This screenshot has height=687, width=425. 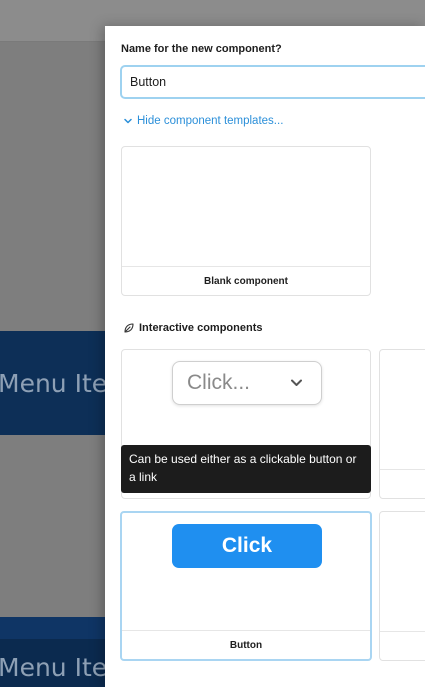 I want to click on component-name-input, so click(x=272, y=82).